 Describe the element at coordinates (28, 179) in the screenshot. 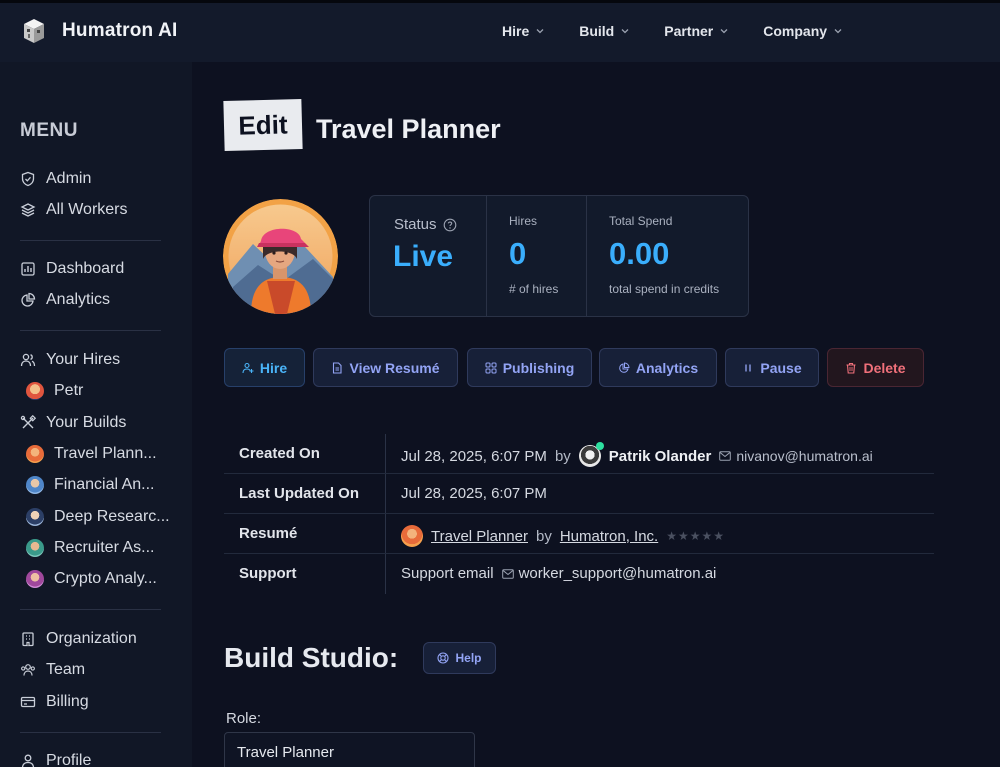

I see `shield-icon` at that location.